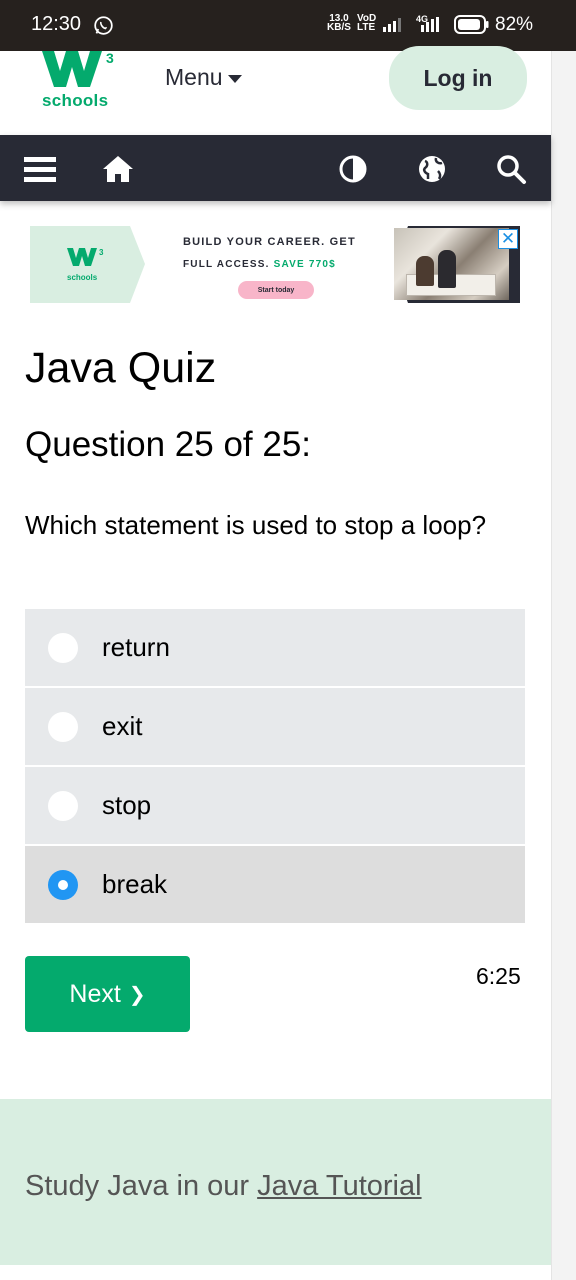 This screenshot has height=1280, width=576. What do you see at coordinates (392, 25) in the screenshot?
I see `signal-icon` at bounding box center [392, 25].